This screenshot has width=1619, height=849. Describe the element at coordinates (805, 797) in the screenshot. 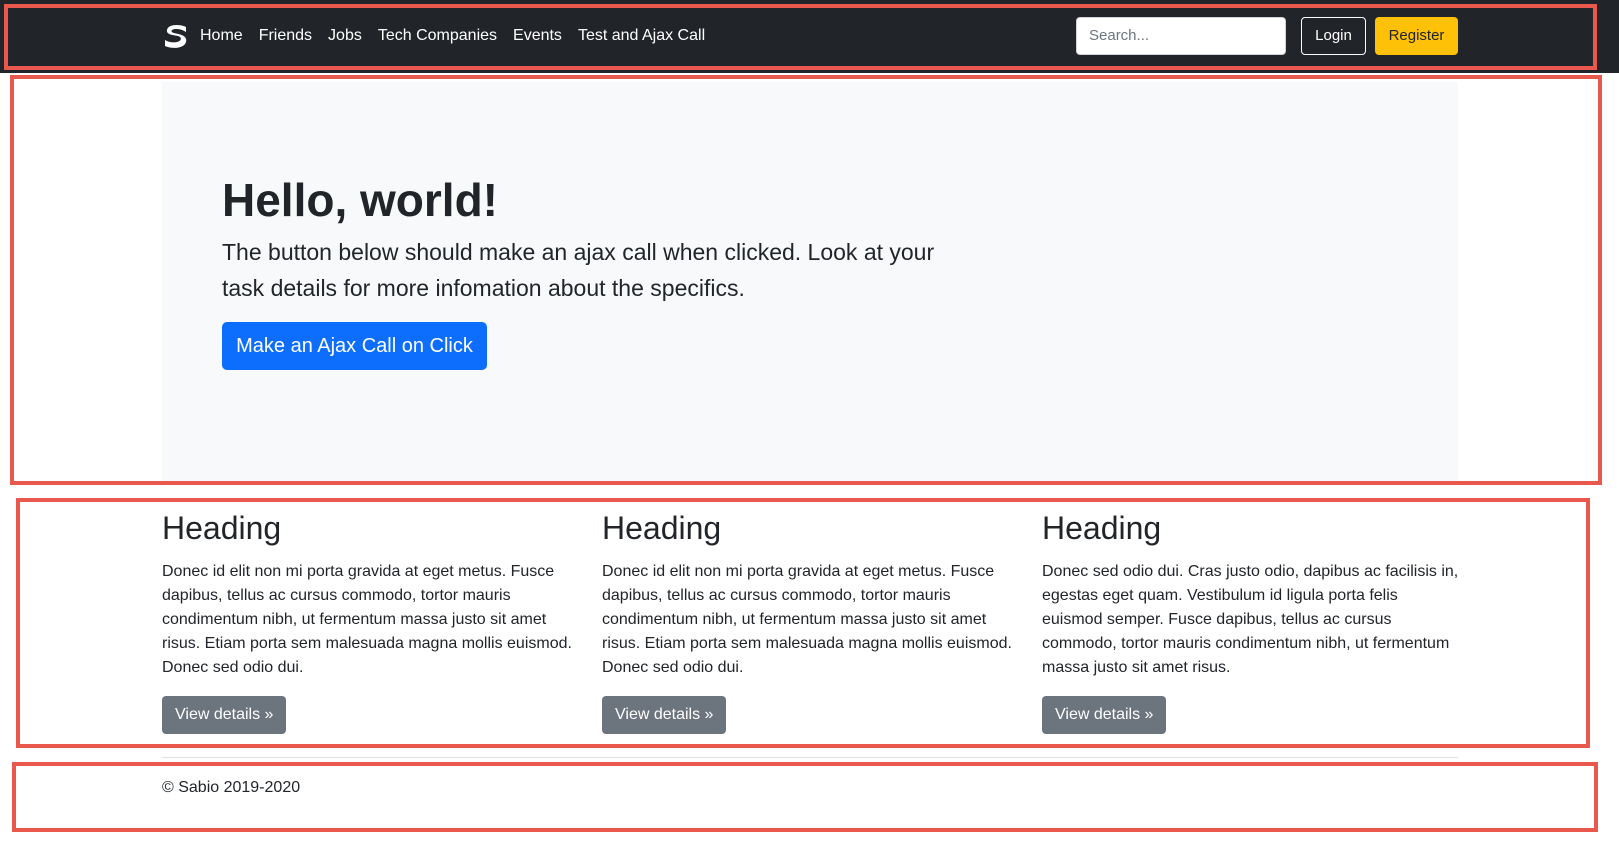

I see `annotation-outline-footer` at that location.